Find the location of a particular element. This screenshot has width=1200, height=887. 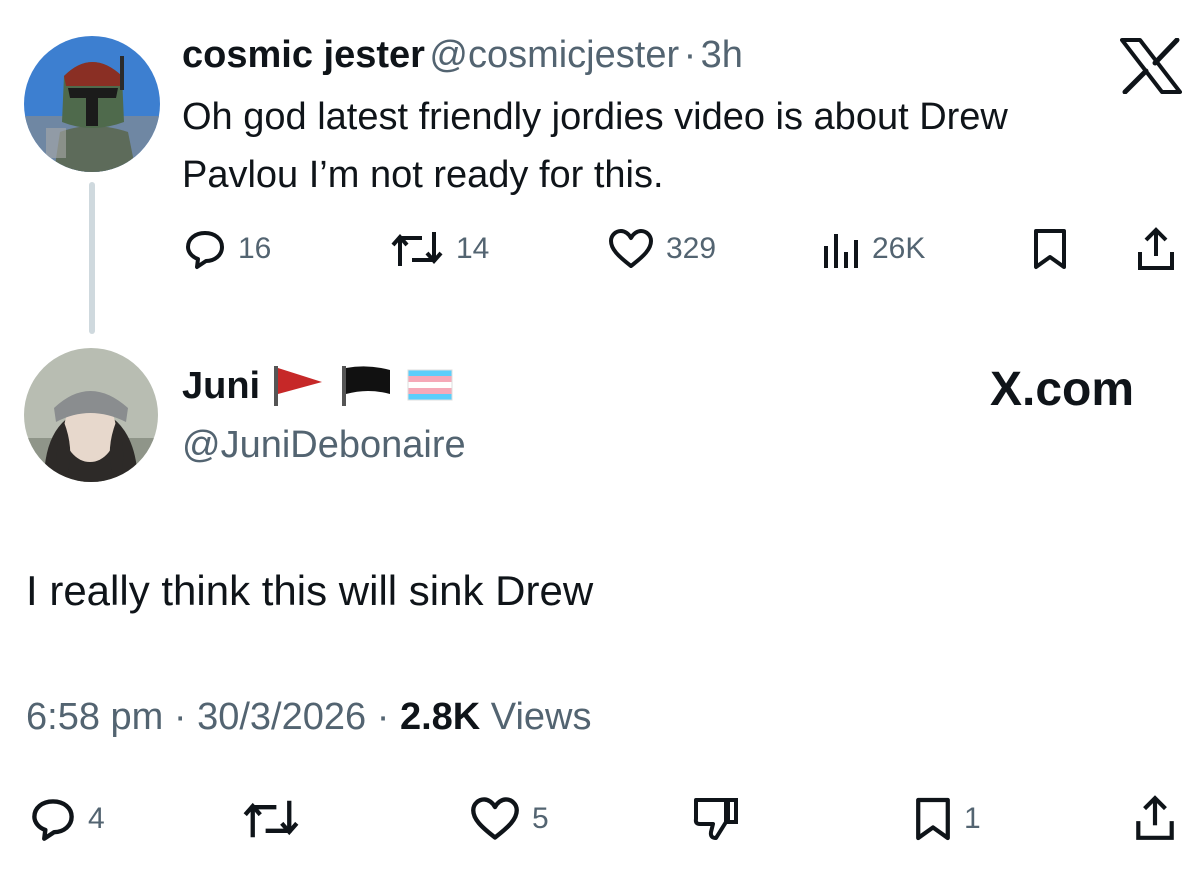

views-icon is located at coordinates (841, 251).